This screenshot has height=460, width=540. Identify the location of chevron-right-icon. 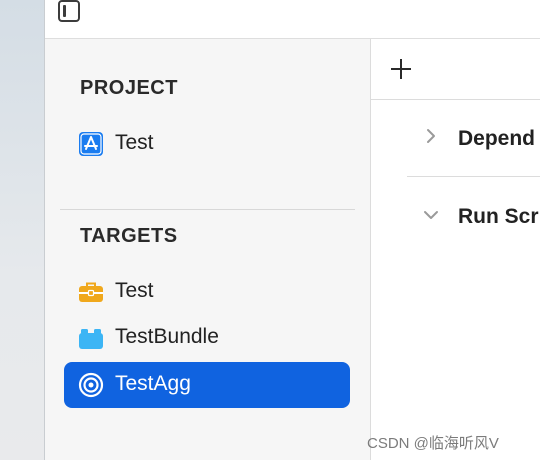
(431, 136).